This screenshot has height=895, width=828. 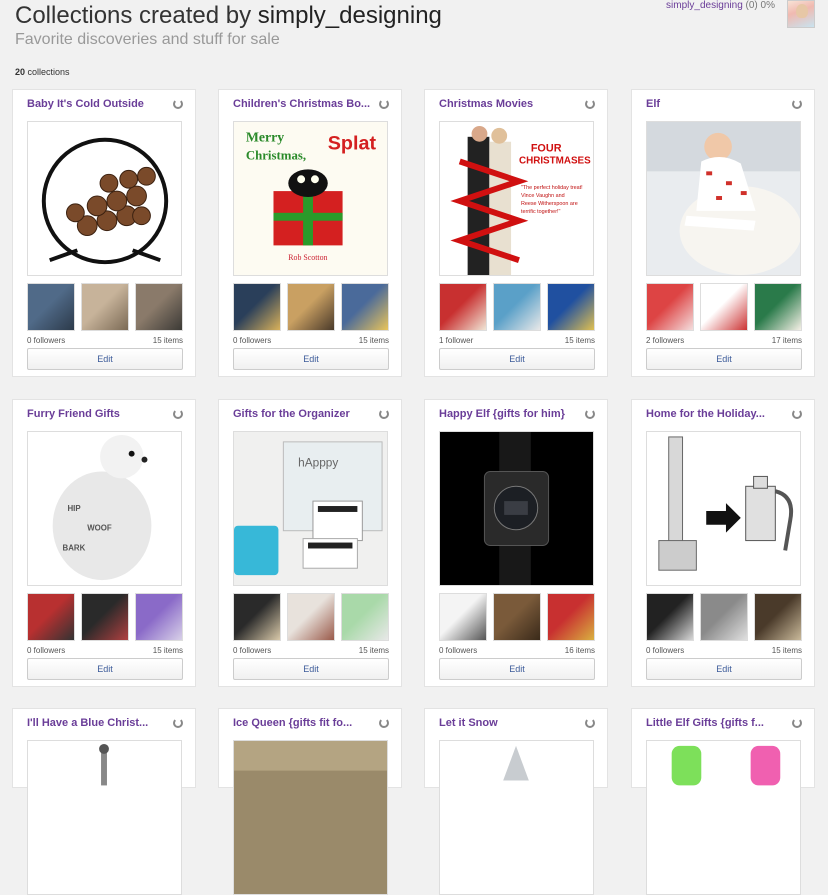 I want to click on svg-text: BARK, so click(x=74, y=547).